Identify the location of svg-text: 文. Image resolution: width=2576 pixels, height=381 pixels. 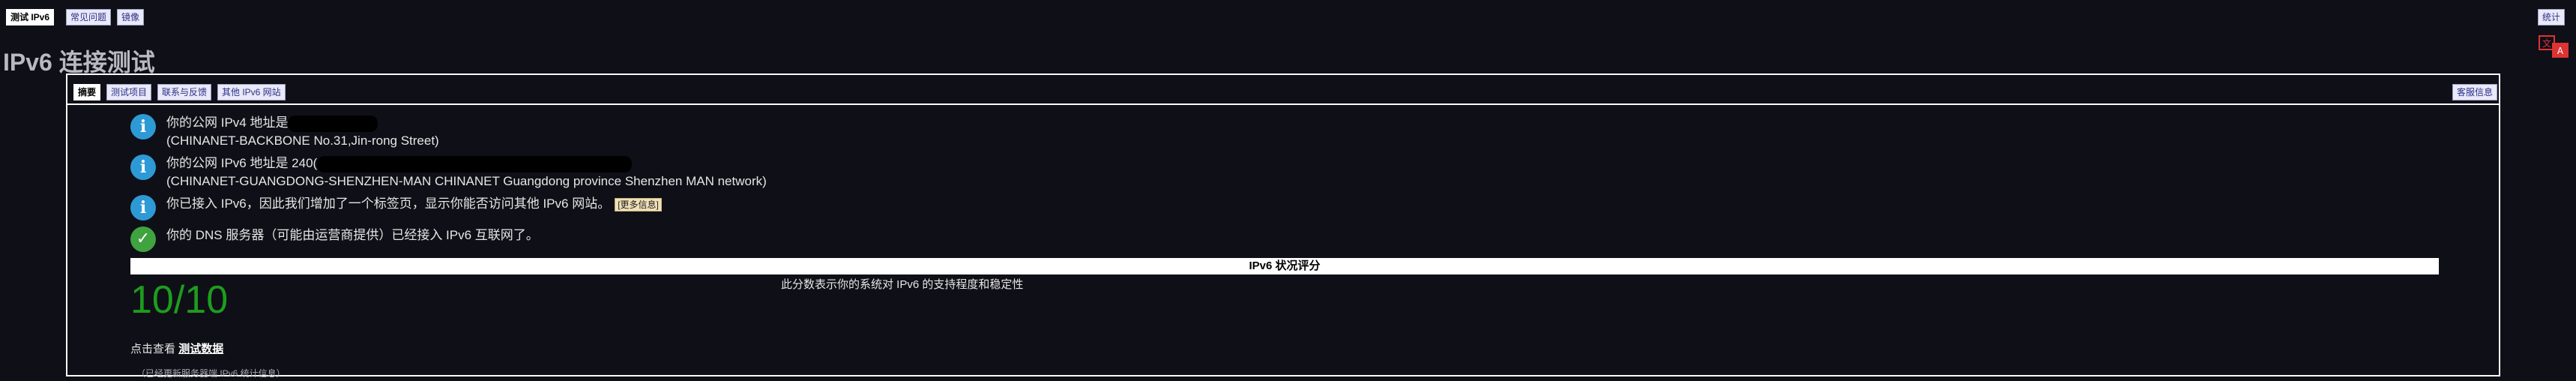
(2546, 43).